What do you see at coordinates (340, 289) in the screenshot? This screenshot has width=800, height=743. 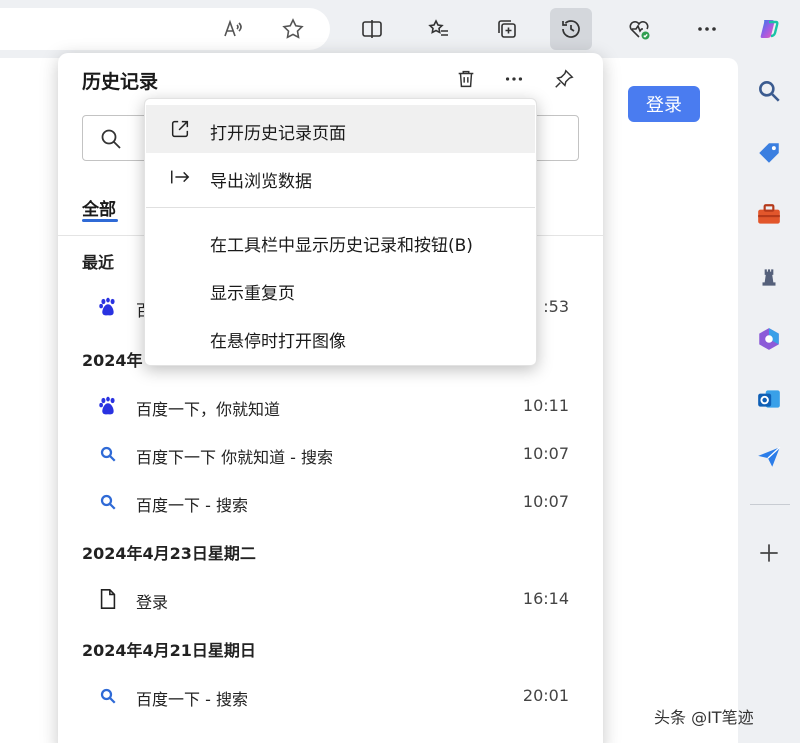 I see `menu-item-show-duplicates: 显示重复页` at bounding box center [340, 289].